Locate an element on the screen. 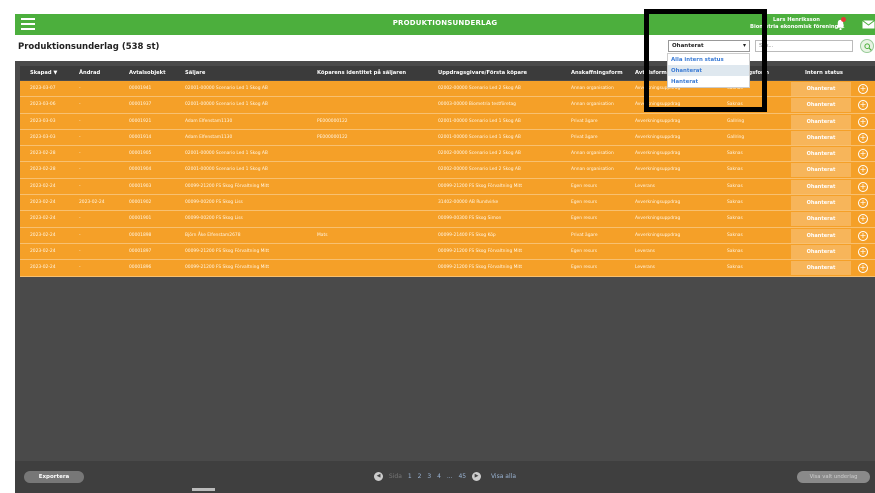  cell-changed: 2023-02-24 is located at coordinates (92, 203).